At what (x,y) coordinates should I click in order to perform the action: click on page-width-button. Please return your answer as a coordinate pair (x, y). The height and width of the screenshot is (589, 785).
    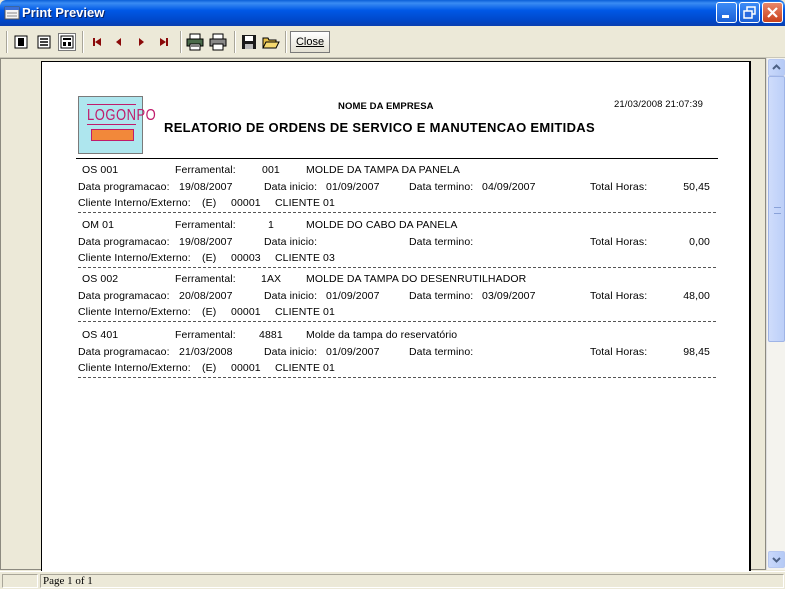
    Looking at the image, I should click on (67, 42).